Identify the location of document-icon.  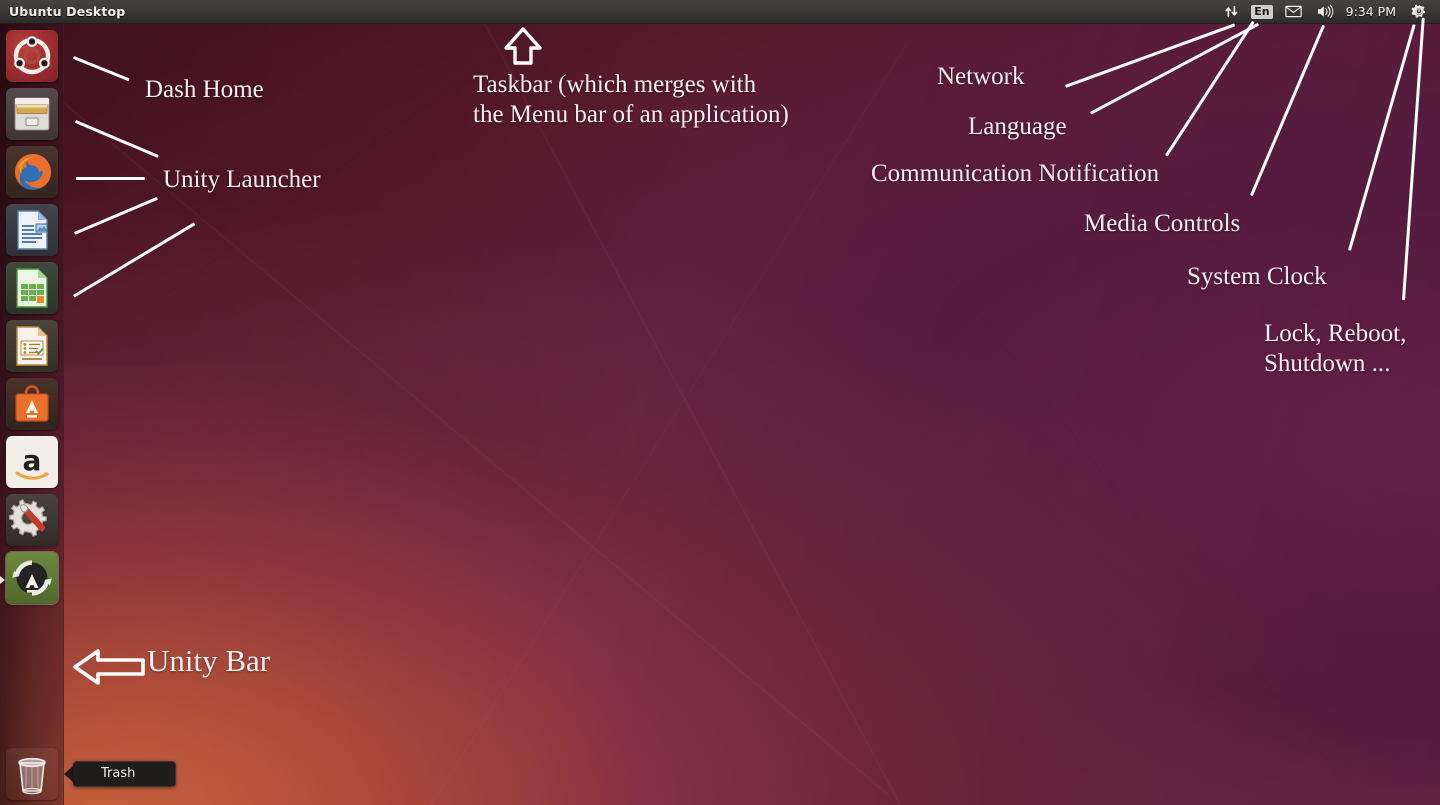
(32, 230).